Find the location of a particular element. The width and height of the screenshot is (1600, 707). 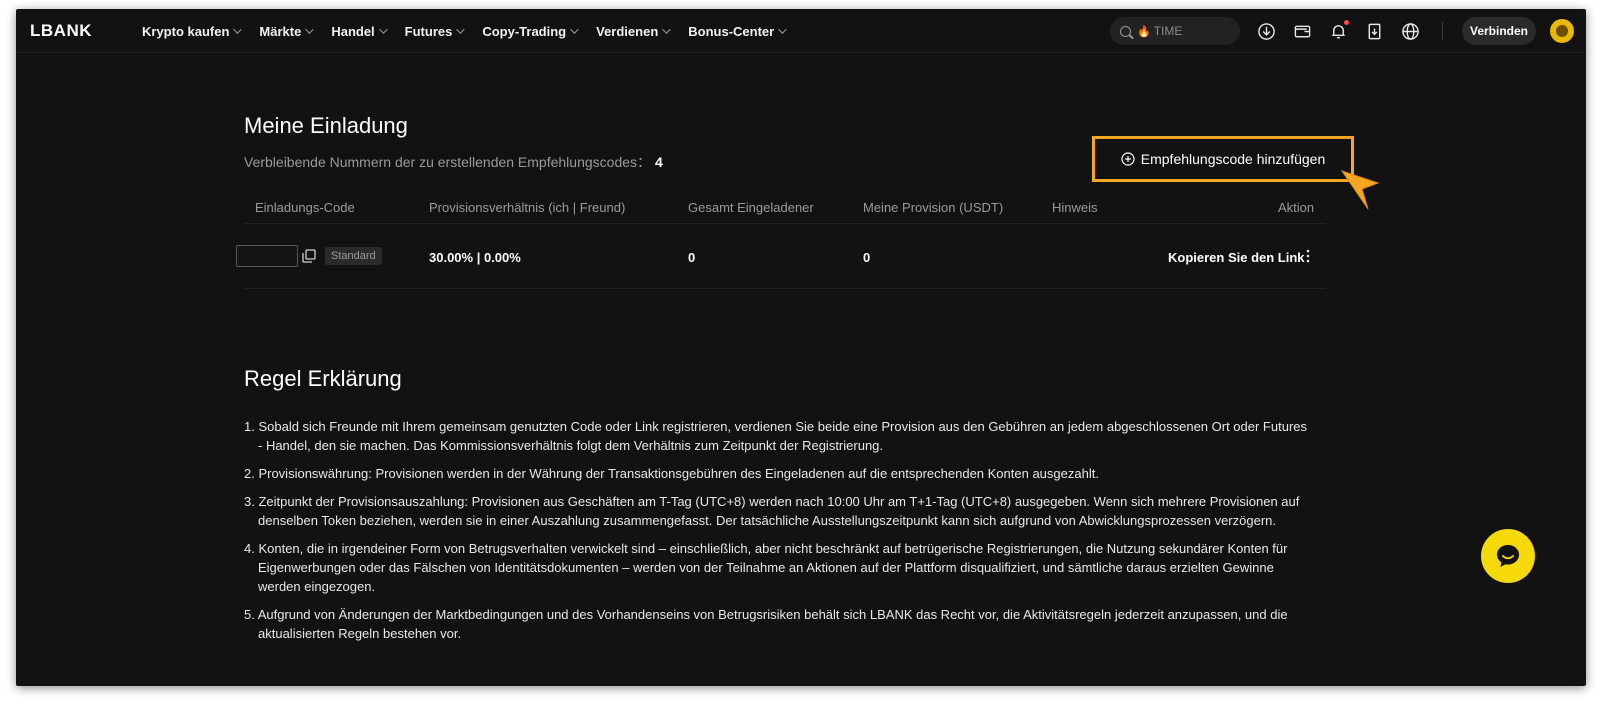

nav-item-bonus-center: Bonus-Center is located at coordinates (737, 31).